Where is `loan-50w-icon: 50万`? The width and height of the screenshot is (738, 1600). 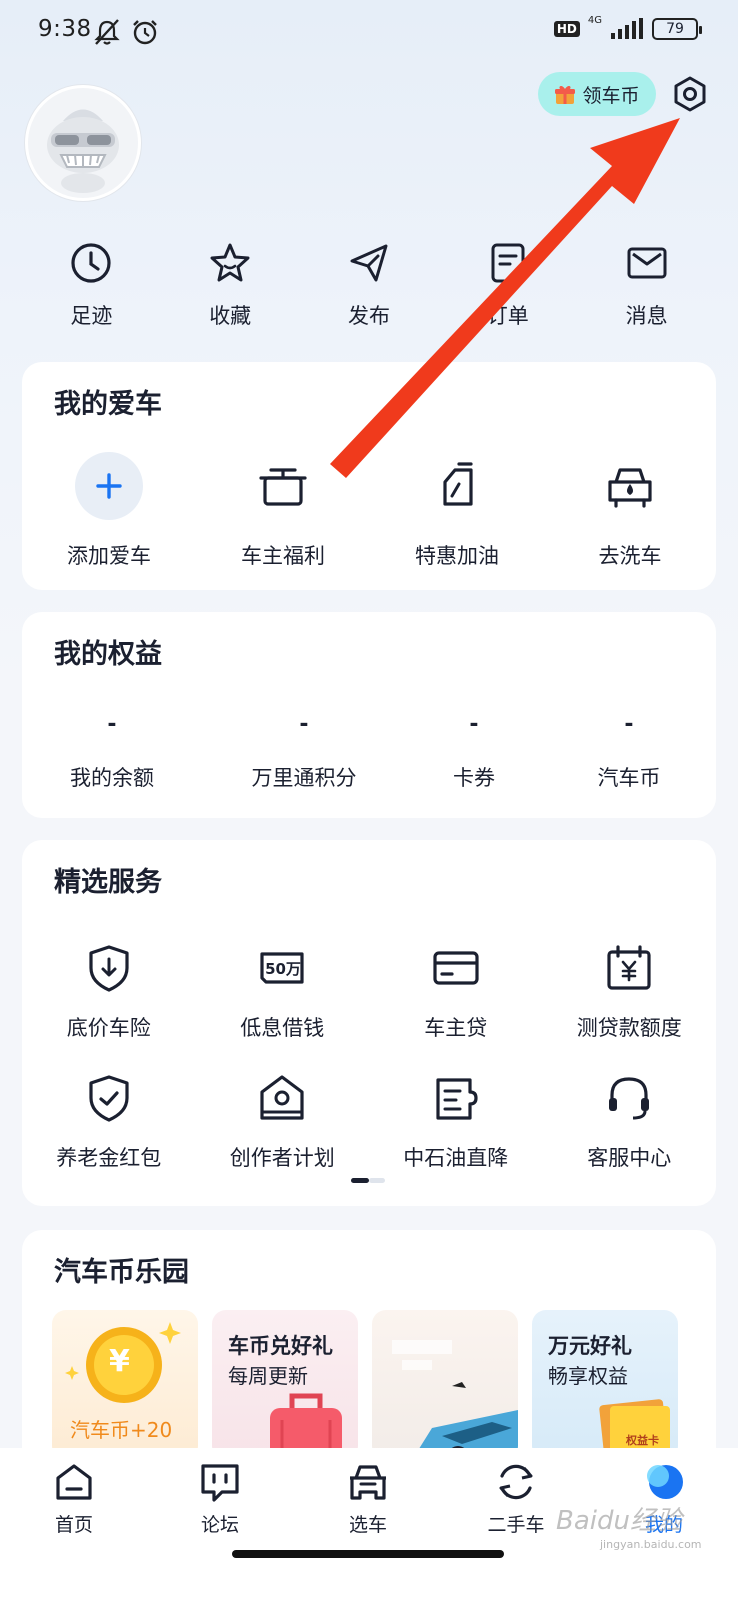 loan-50w-icon: 50万 is located at coordinates (282, 968).